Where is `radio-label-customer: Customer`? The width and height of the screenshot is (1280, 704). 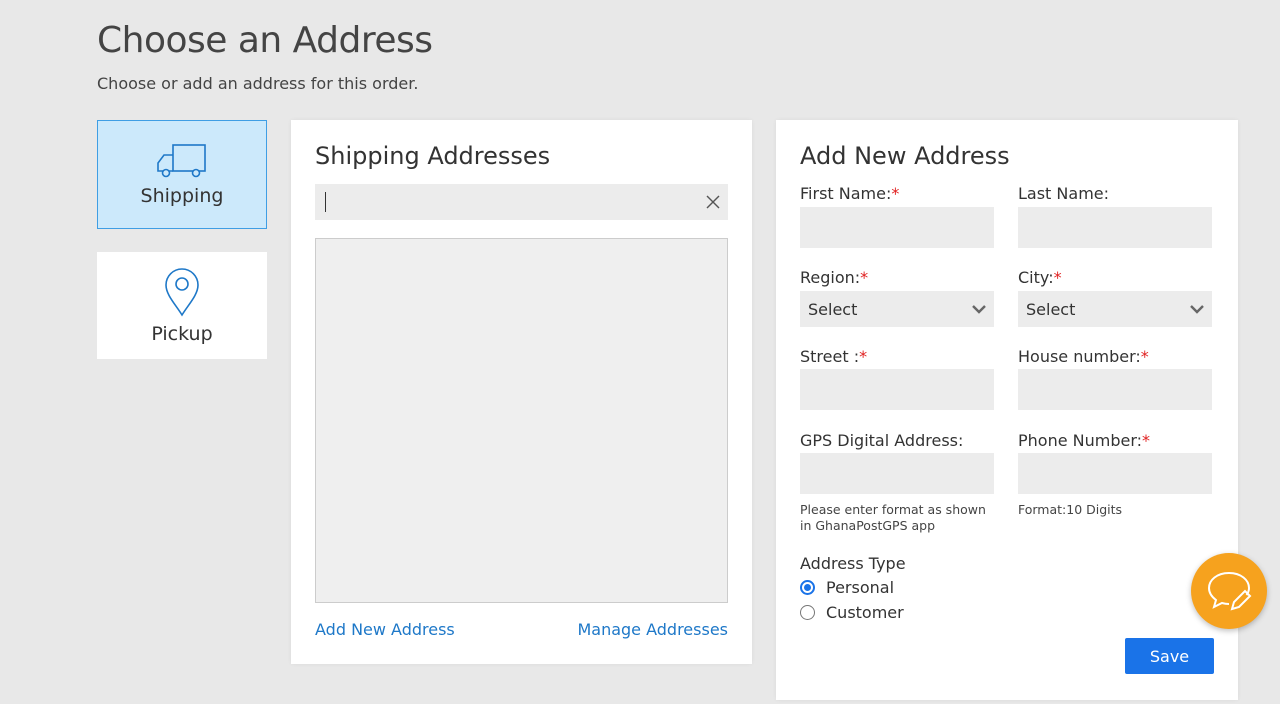 radio-label-customer: Customer is located at coordinates (865, 612).